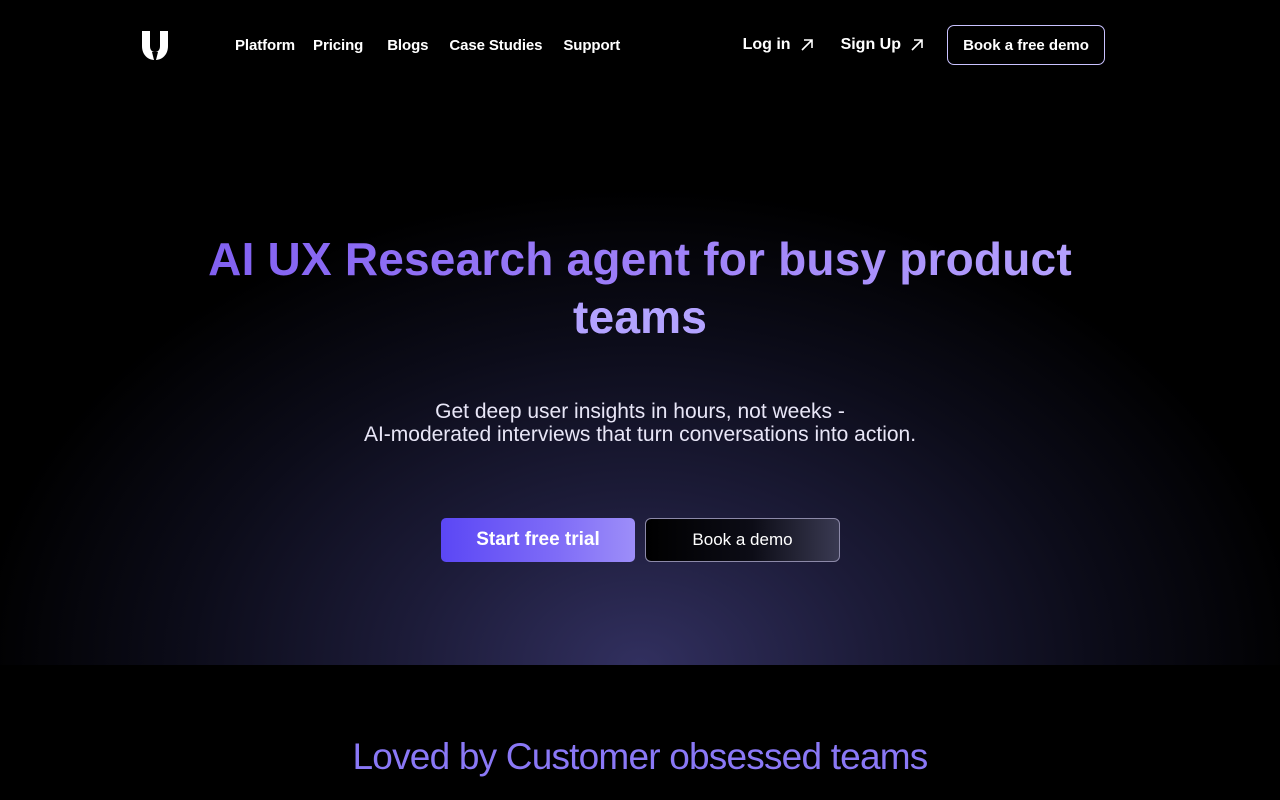 The image size is (1280, 800). What do you see at coordinates (742, 540) in the screenshot?
I see `book-demo-button: Book a demo` at bounding box center [742, 540].